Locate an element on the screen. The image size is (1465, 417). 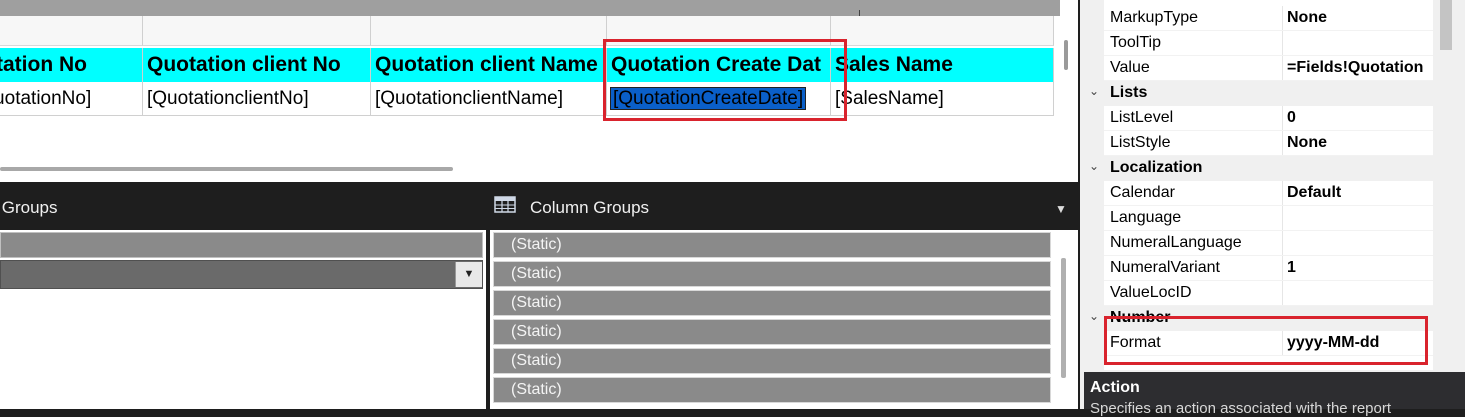
table-grid-icon is located at coordinates (505, 204).